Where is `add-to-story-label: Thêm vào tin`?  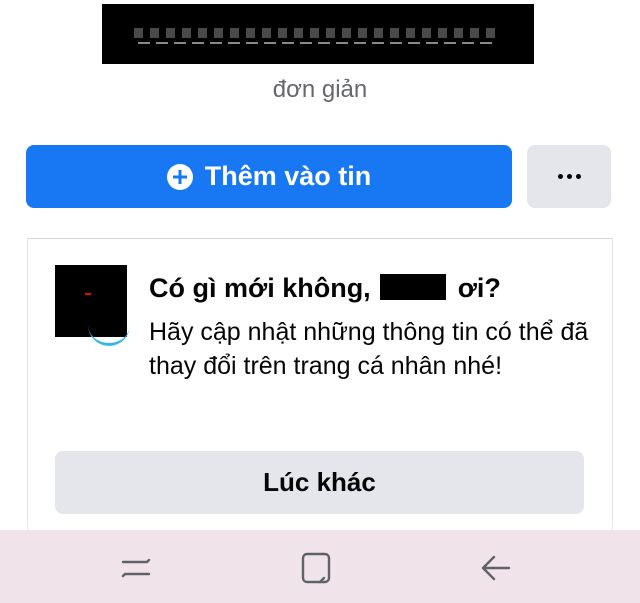 add-to-story-label: Thêm vào tin is located at coordinates (288, 176).